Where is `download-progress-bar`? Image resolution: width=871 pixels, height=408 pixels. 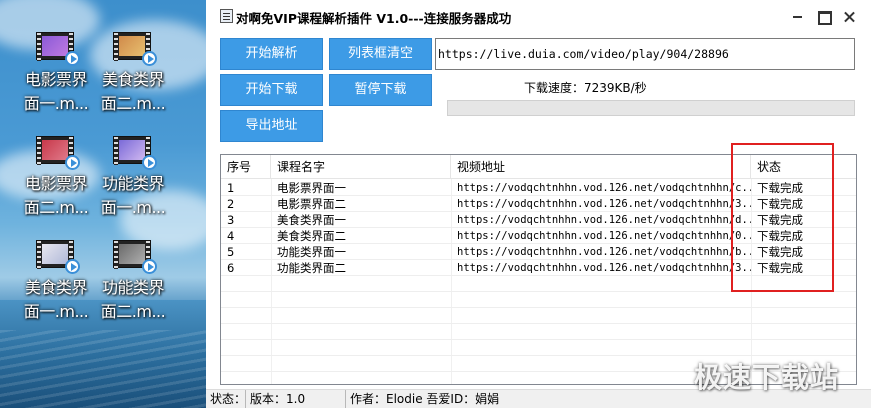 download-progress-bar is located at coordinates (651, 108).